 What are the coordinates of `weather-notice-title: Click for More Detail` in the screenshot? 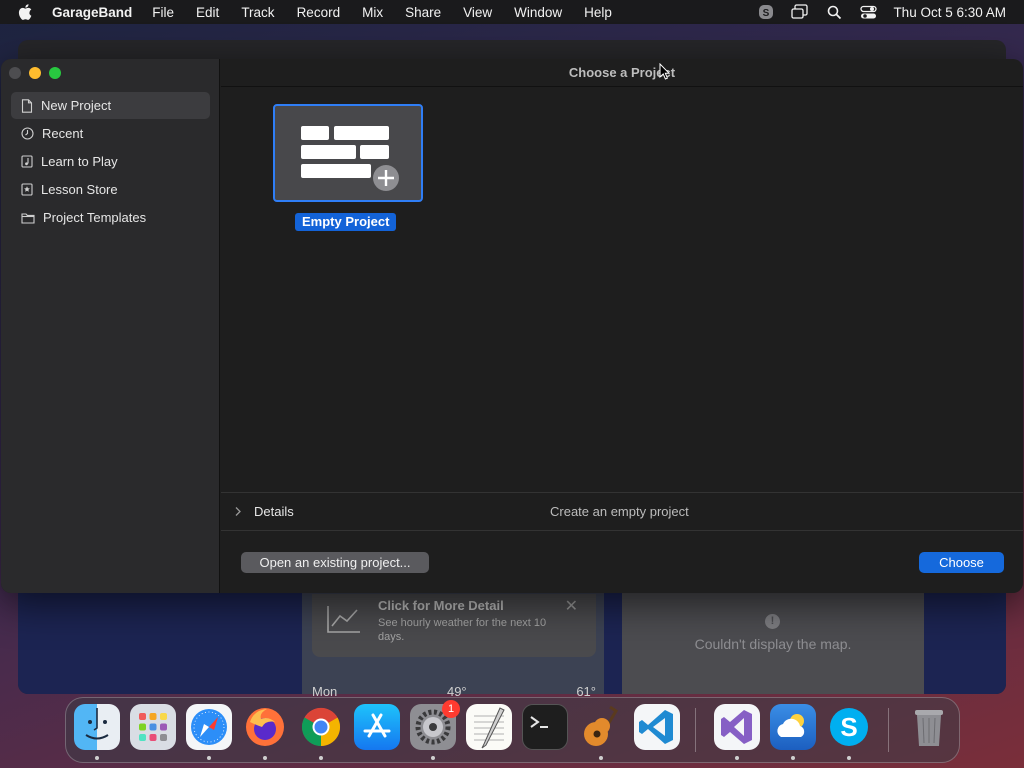 It's located at (441, 605).